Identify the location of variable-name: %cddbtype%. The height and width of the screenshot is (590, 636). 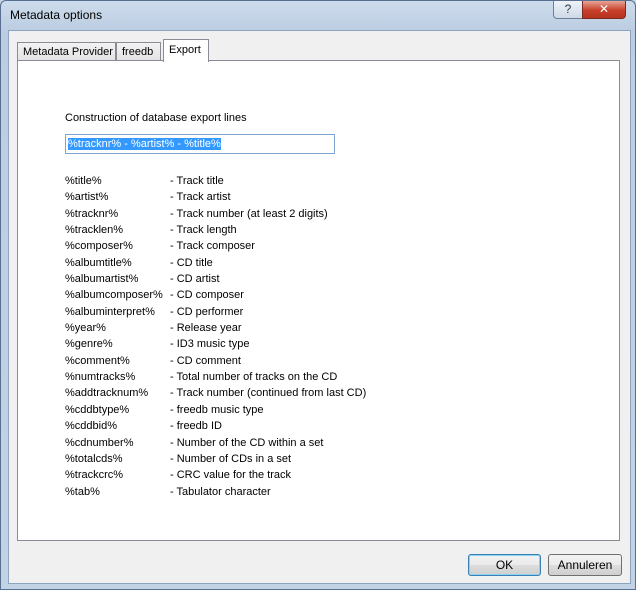
(97, 409).